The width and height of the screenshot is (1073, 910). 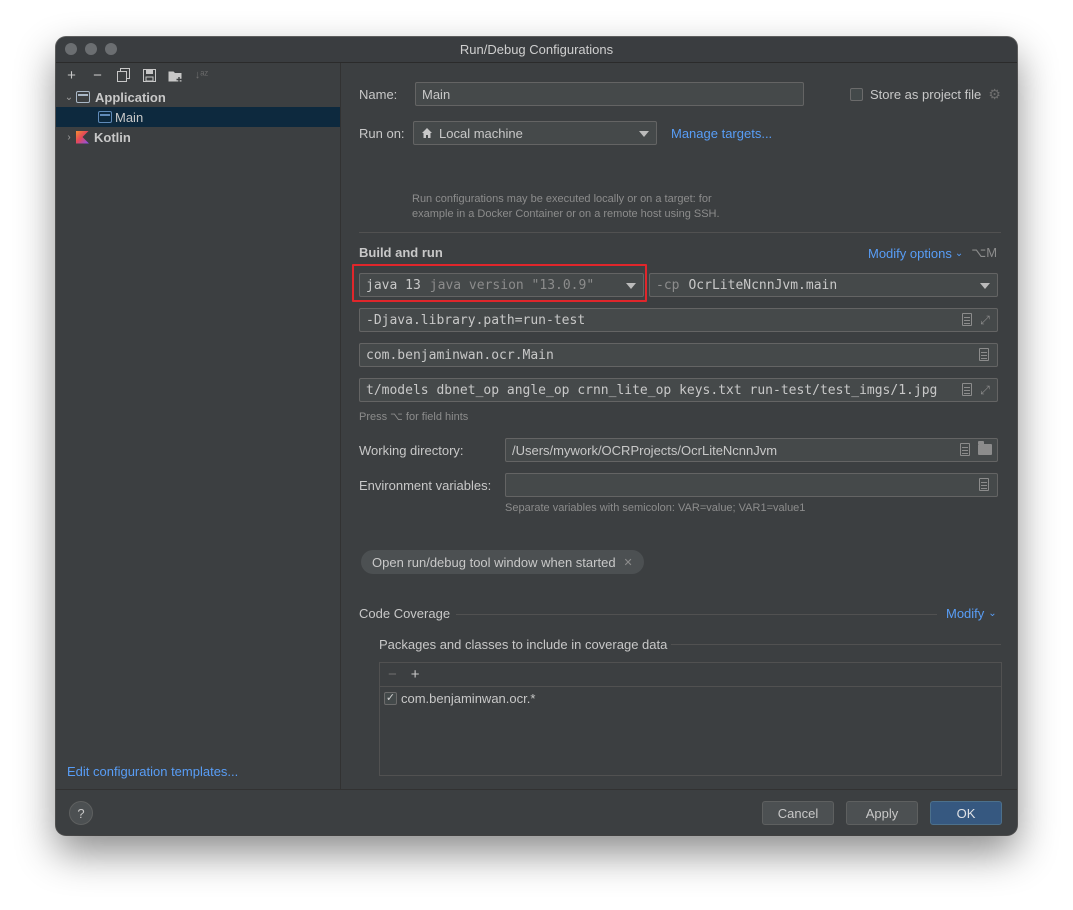 What do you see at coordinates (175, 75) in the screenshot?
I see `folder-add-icon` at bounding box center [175, 75].